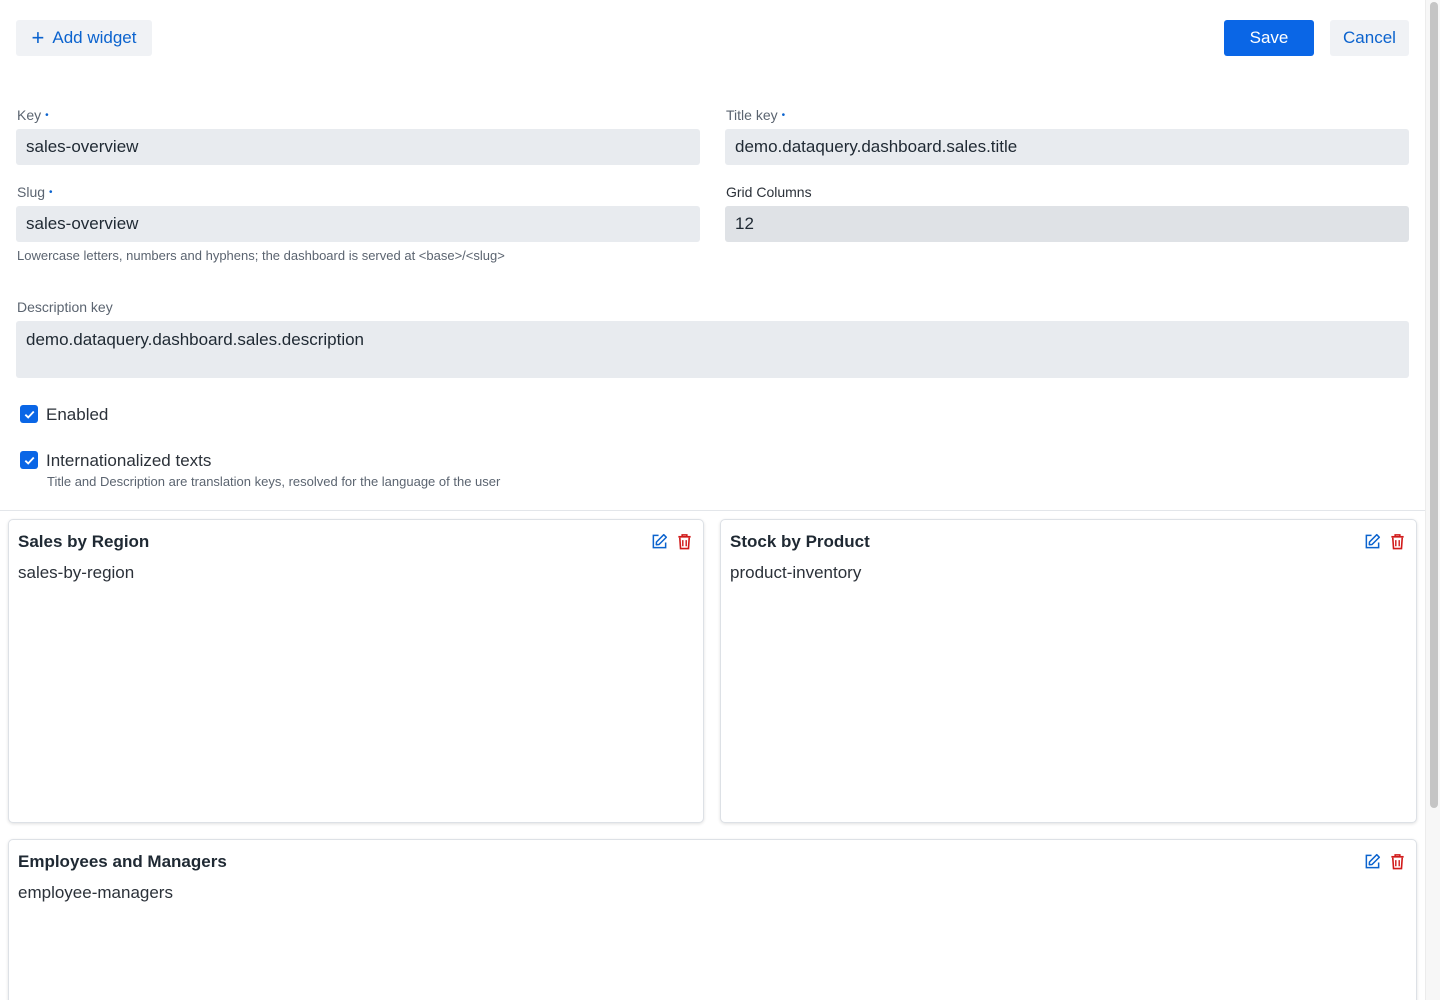 This screenshot has height=1000, width=1440. Describe the element at coordinates (769, 192) in the screenshot. I see `grid-columns-label: Grid Columns` at that location.